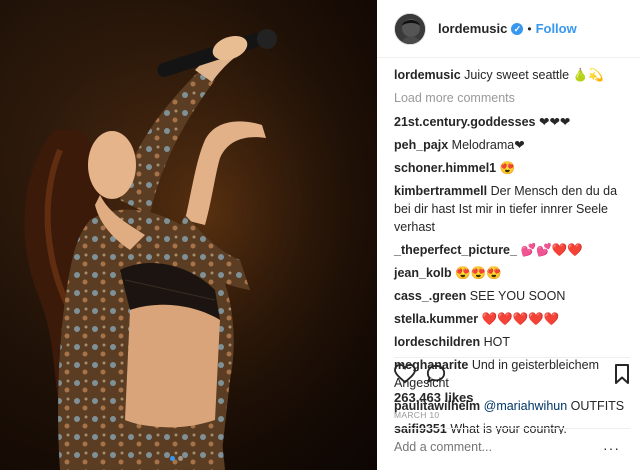 The height and width of the screenshot is (470, 640). I want to click on comment-text: ❤❤❤, so click(554, 122).